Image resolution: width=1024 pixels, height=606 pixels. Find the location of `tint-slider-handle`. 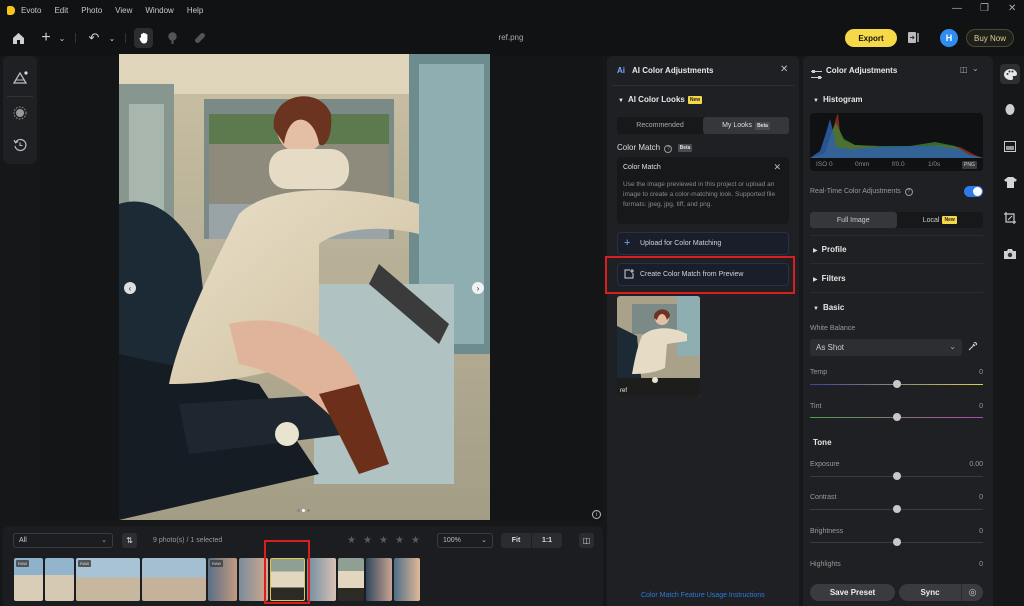

tint-slider-handle is located at coordinates (896, 417).